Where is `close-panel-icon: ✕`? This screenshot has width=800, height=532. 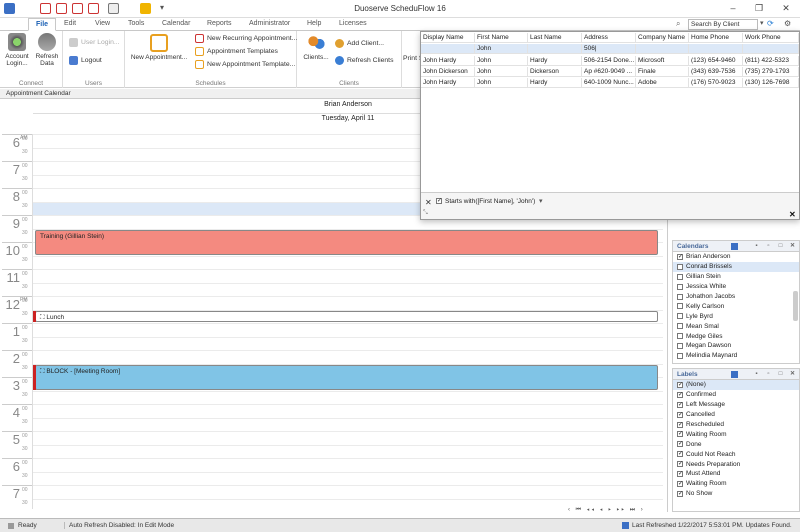 close-panel-icon: ✕ is located at coordinates (792, 246).